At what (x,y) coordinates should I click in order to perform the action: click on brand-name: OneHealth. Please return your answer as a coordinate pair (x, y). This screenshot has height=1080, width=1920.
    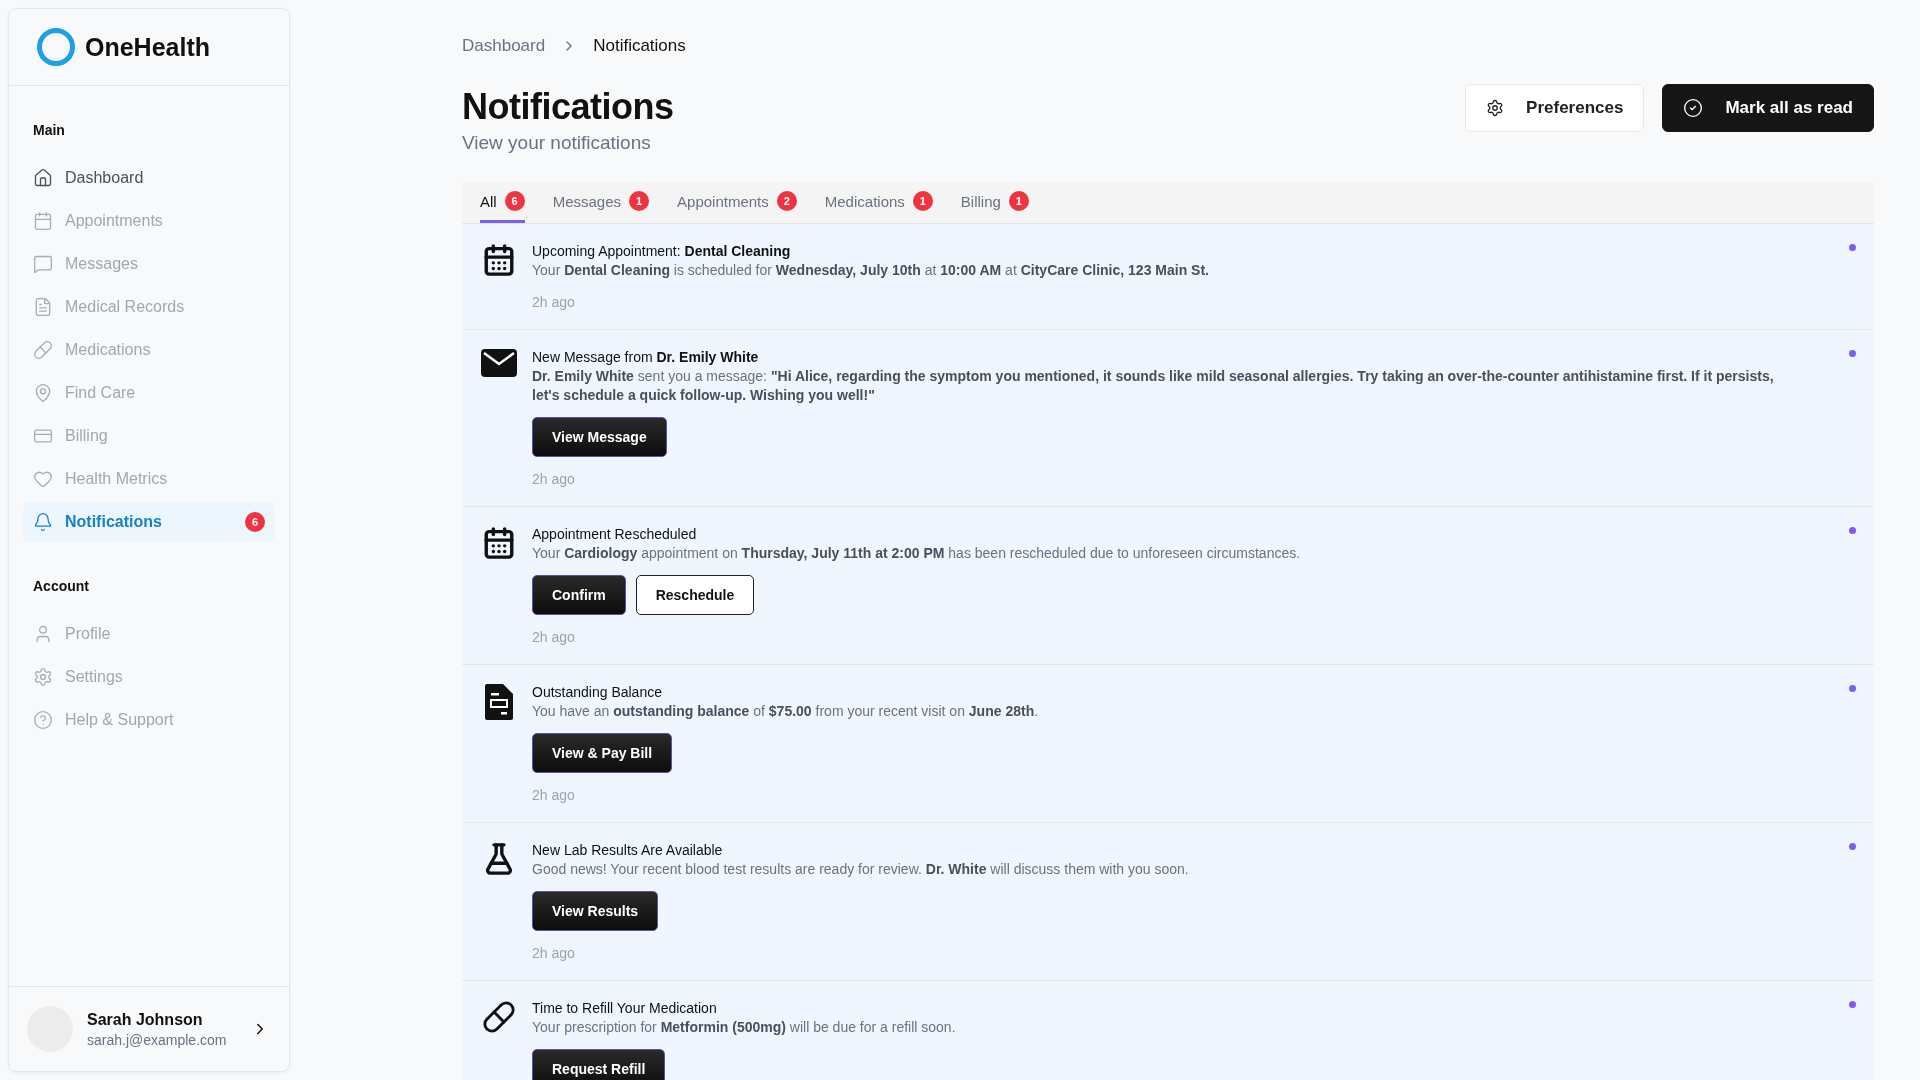
    Looking at the image, I should click on (148, 47).